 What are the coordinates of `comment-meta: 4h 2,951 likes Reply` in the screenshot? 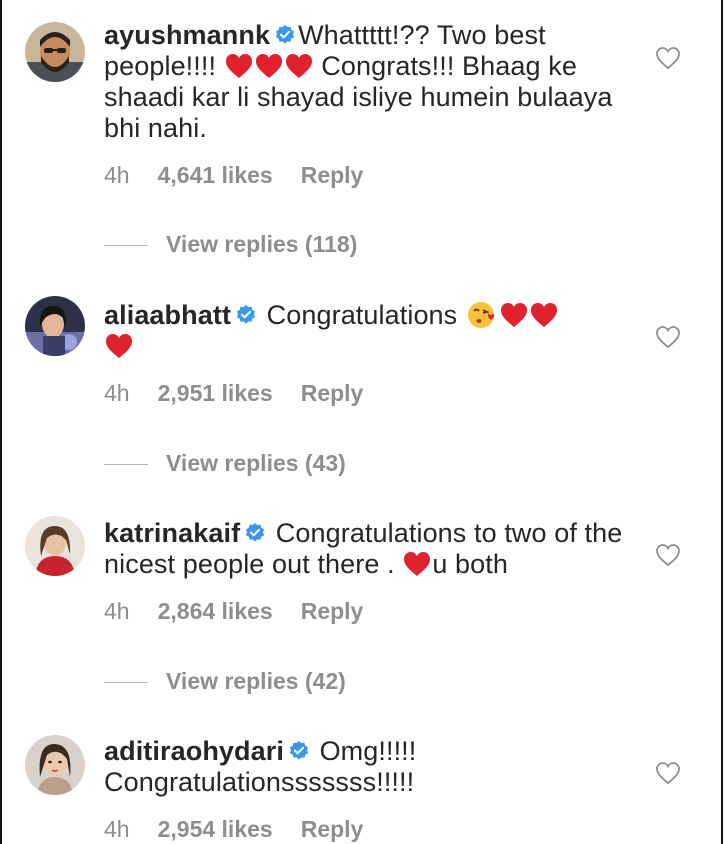 It's located at (247, 393).